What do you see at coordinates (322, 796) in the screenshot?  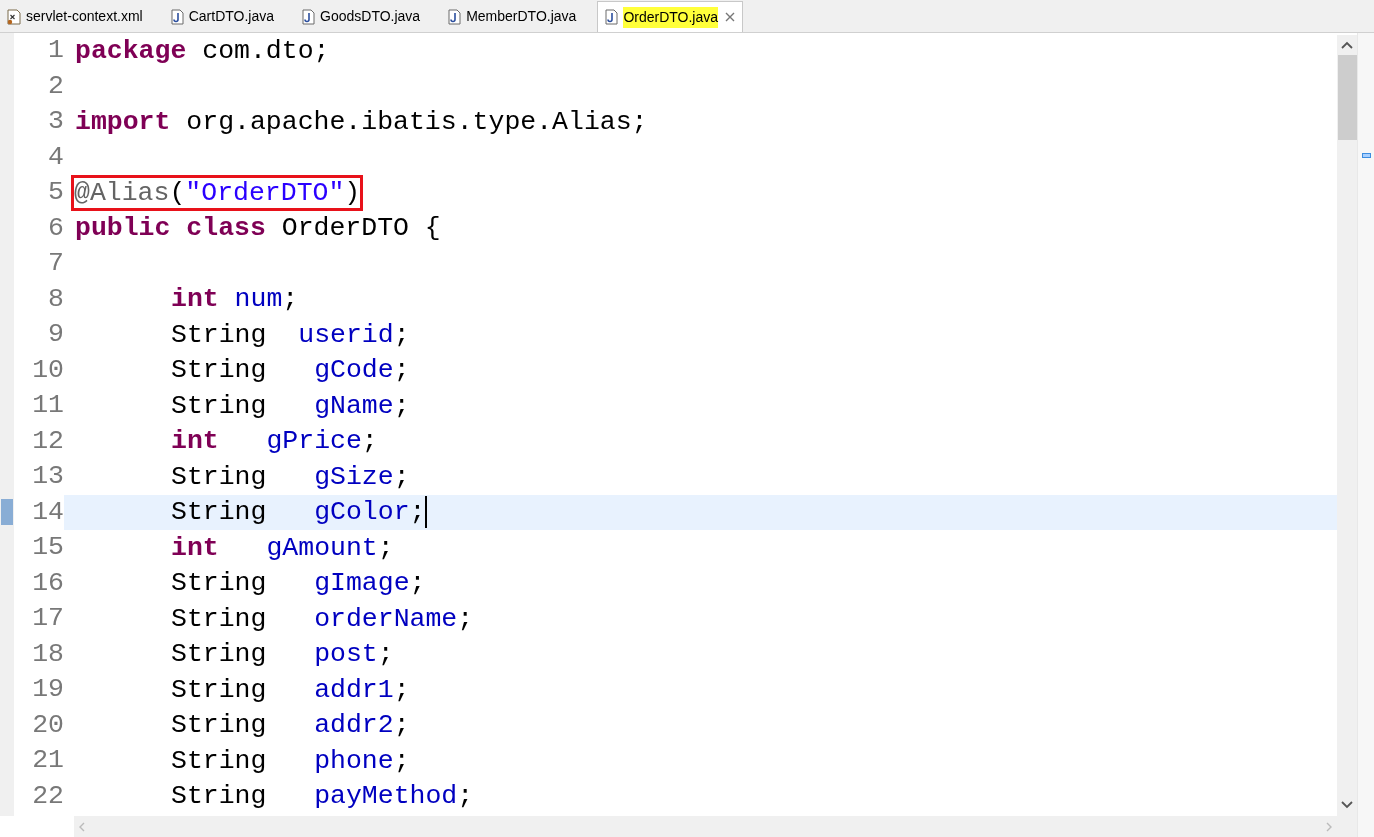 I see `code-text: String payMethod;` at bounding box center [322, 796].